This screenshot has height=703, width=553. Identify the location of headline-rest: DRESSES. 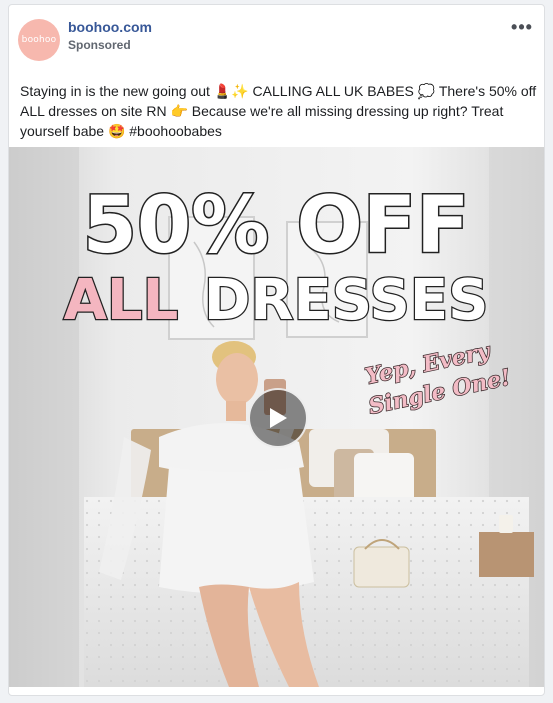
(346, 300).